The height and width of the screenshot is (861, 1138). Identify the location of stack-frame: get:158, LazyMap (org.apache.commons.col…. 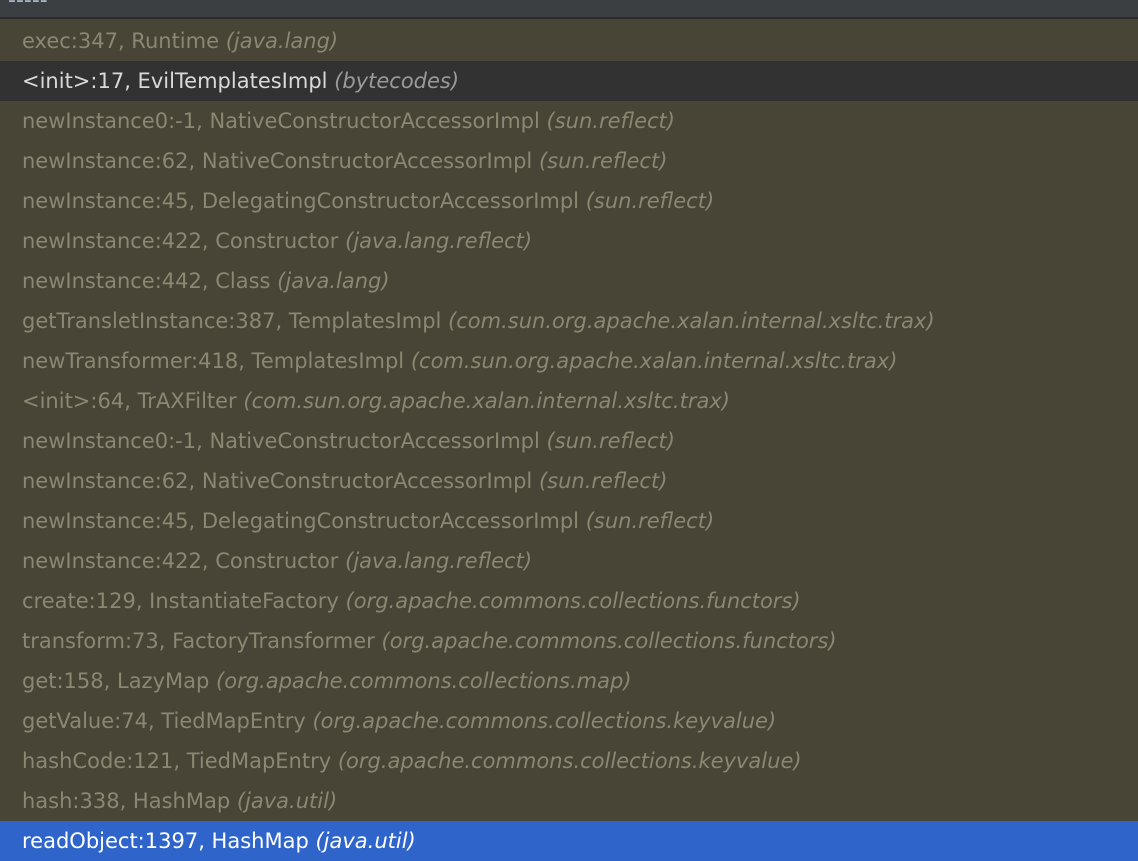
(569, 681).